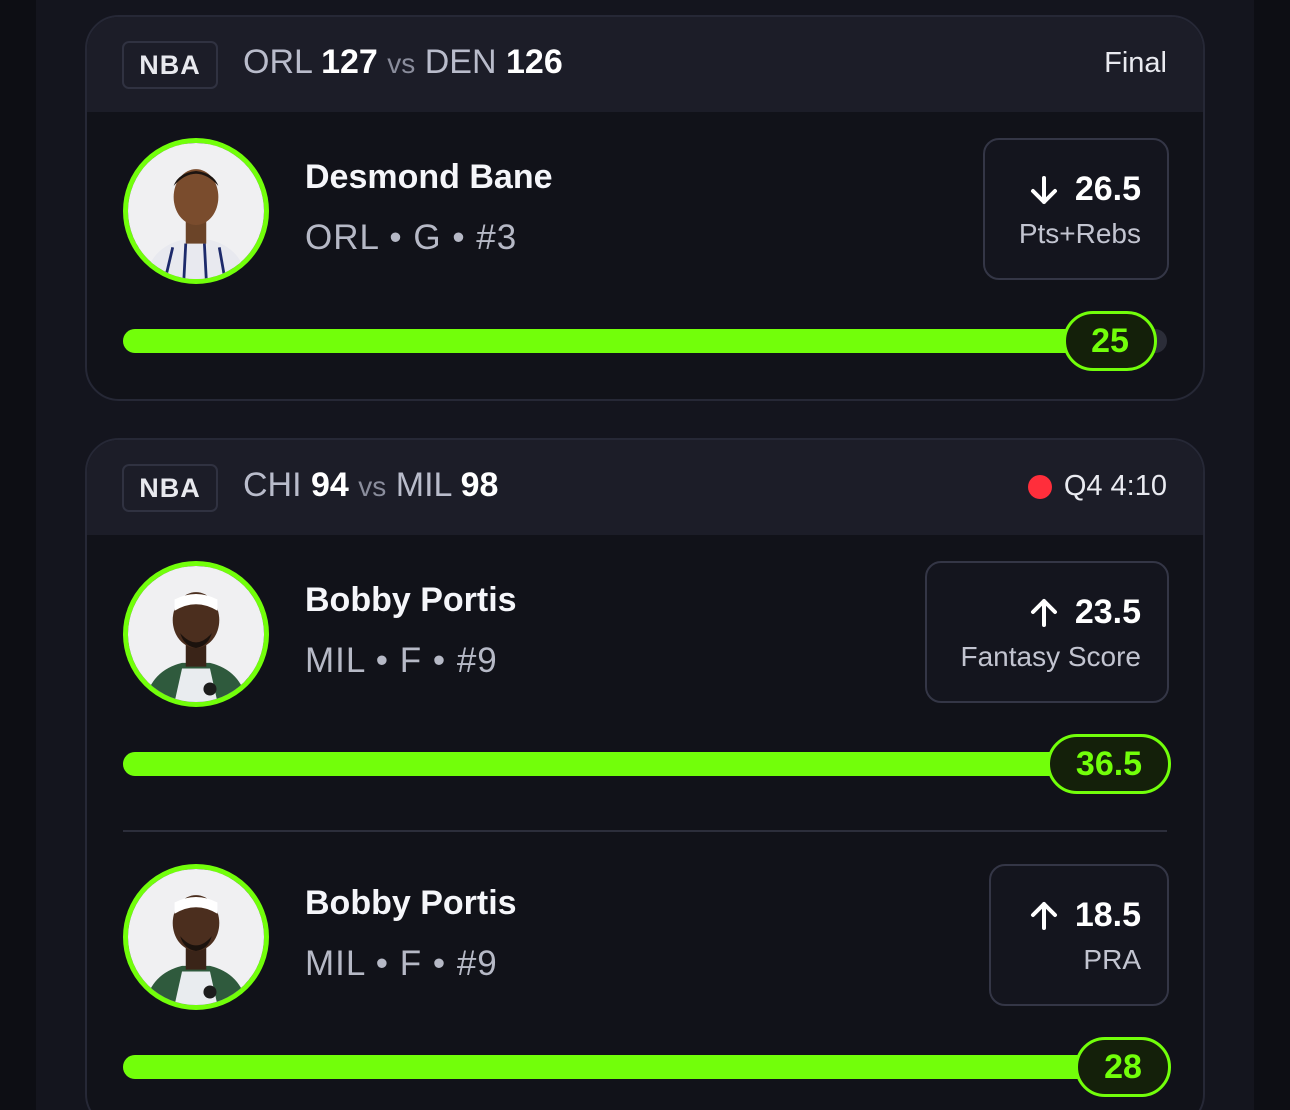 The image size is (1290, 1110). What do you see at coordinates (1047, 632) in the screenshot?
I see `projection-box: 23.5 Fantasy Score` at bounding box center [1047, 632].